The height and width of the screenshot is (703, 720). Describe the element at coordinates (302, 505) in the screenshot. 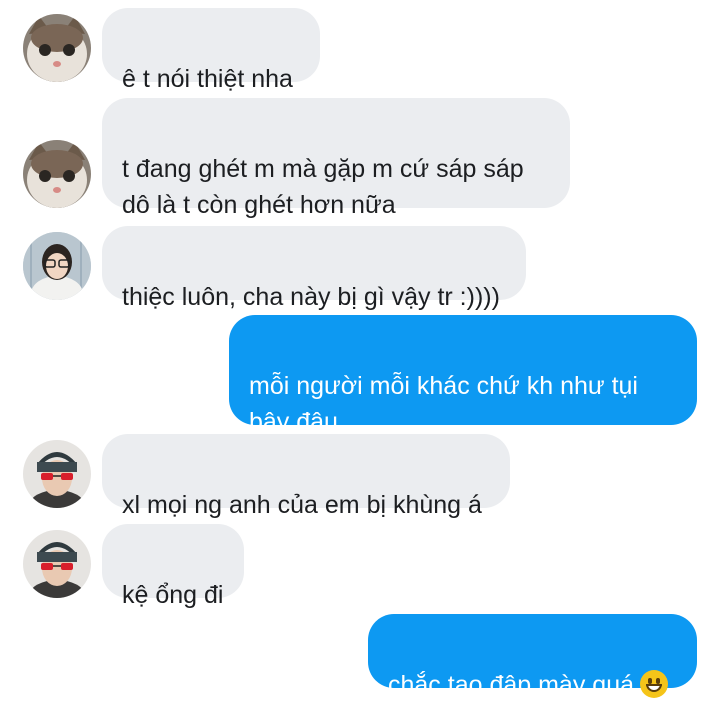

I see `message-text: xl mọi ng anh của em bị khùng á` at that location.